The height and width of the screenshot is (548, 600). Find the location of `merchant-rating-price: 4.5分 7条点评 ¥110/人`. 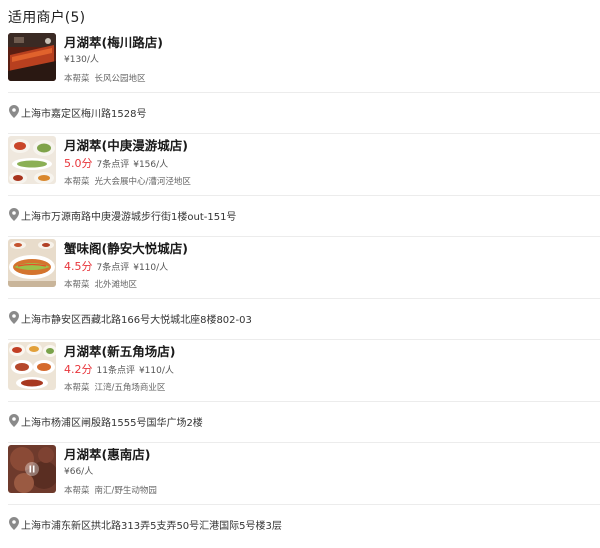

merchant-rating-price: 4.5分 7条点评 ¥110/人 is located at coordinates (116, 266).